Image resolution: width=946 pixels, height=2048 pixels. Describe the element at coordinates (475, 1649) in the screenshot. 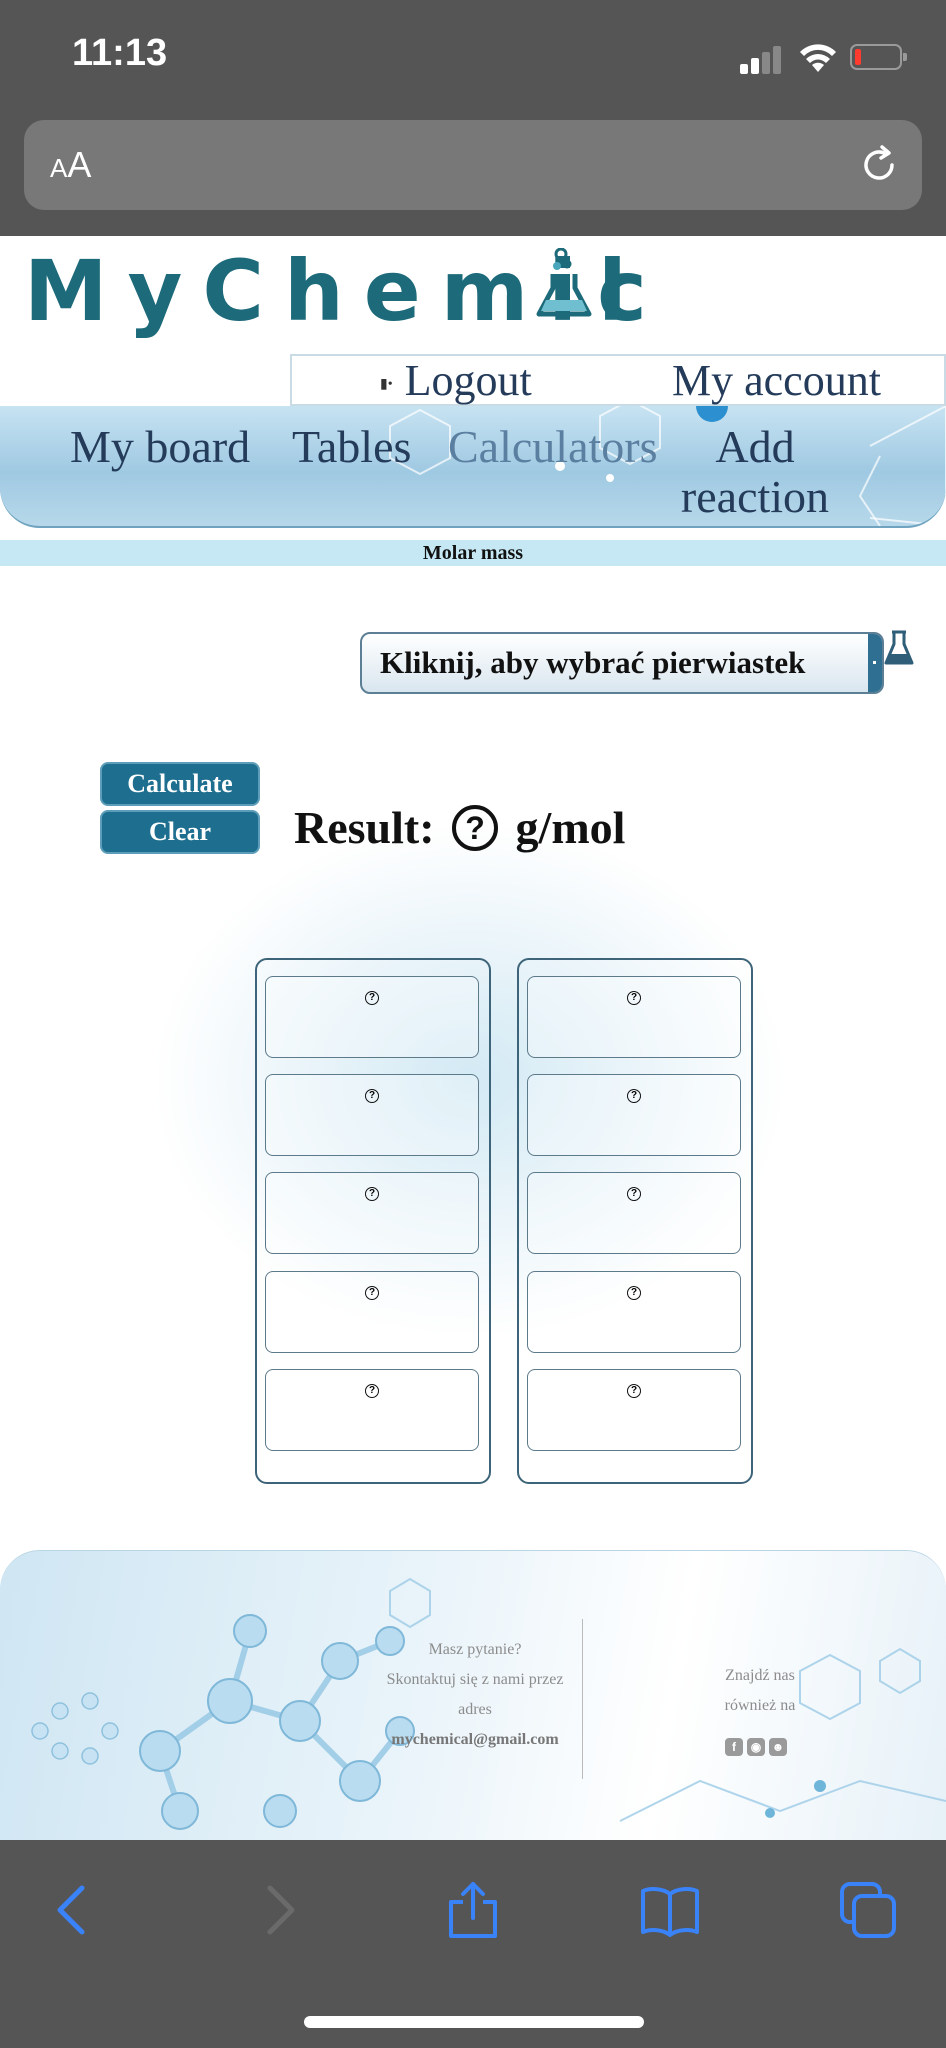

I see `footer-question: Masz pytanie?` at that location.